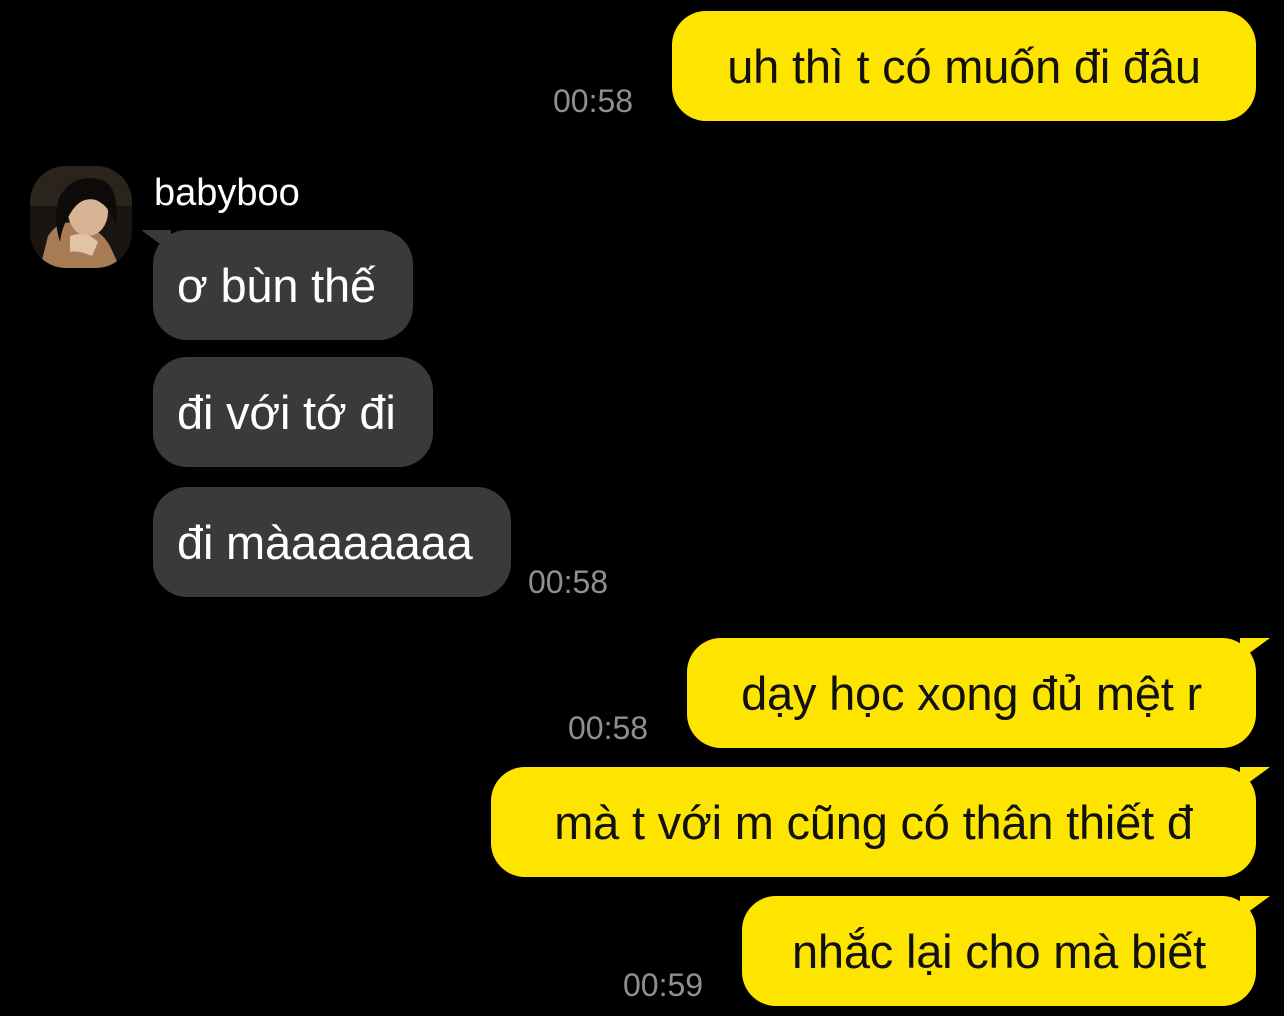 This screenshot has height=1016, width=1284. What do you see at coordinates (971, 693) in the screenshot?
I see `message-text: dạy học xong đủ mệt r` at bounding box center [971, 693].